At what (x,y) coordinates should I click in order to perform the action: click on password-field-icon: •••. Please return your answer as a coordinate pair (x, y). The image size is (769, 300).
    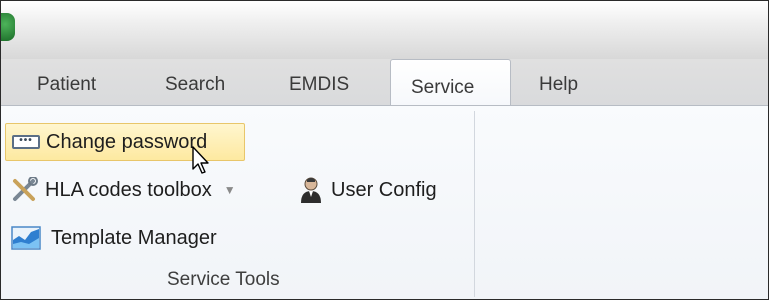
    Looking at the image, I should click on (26, 142).